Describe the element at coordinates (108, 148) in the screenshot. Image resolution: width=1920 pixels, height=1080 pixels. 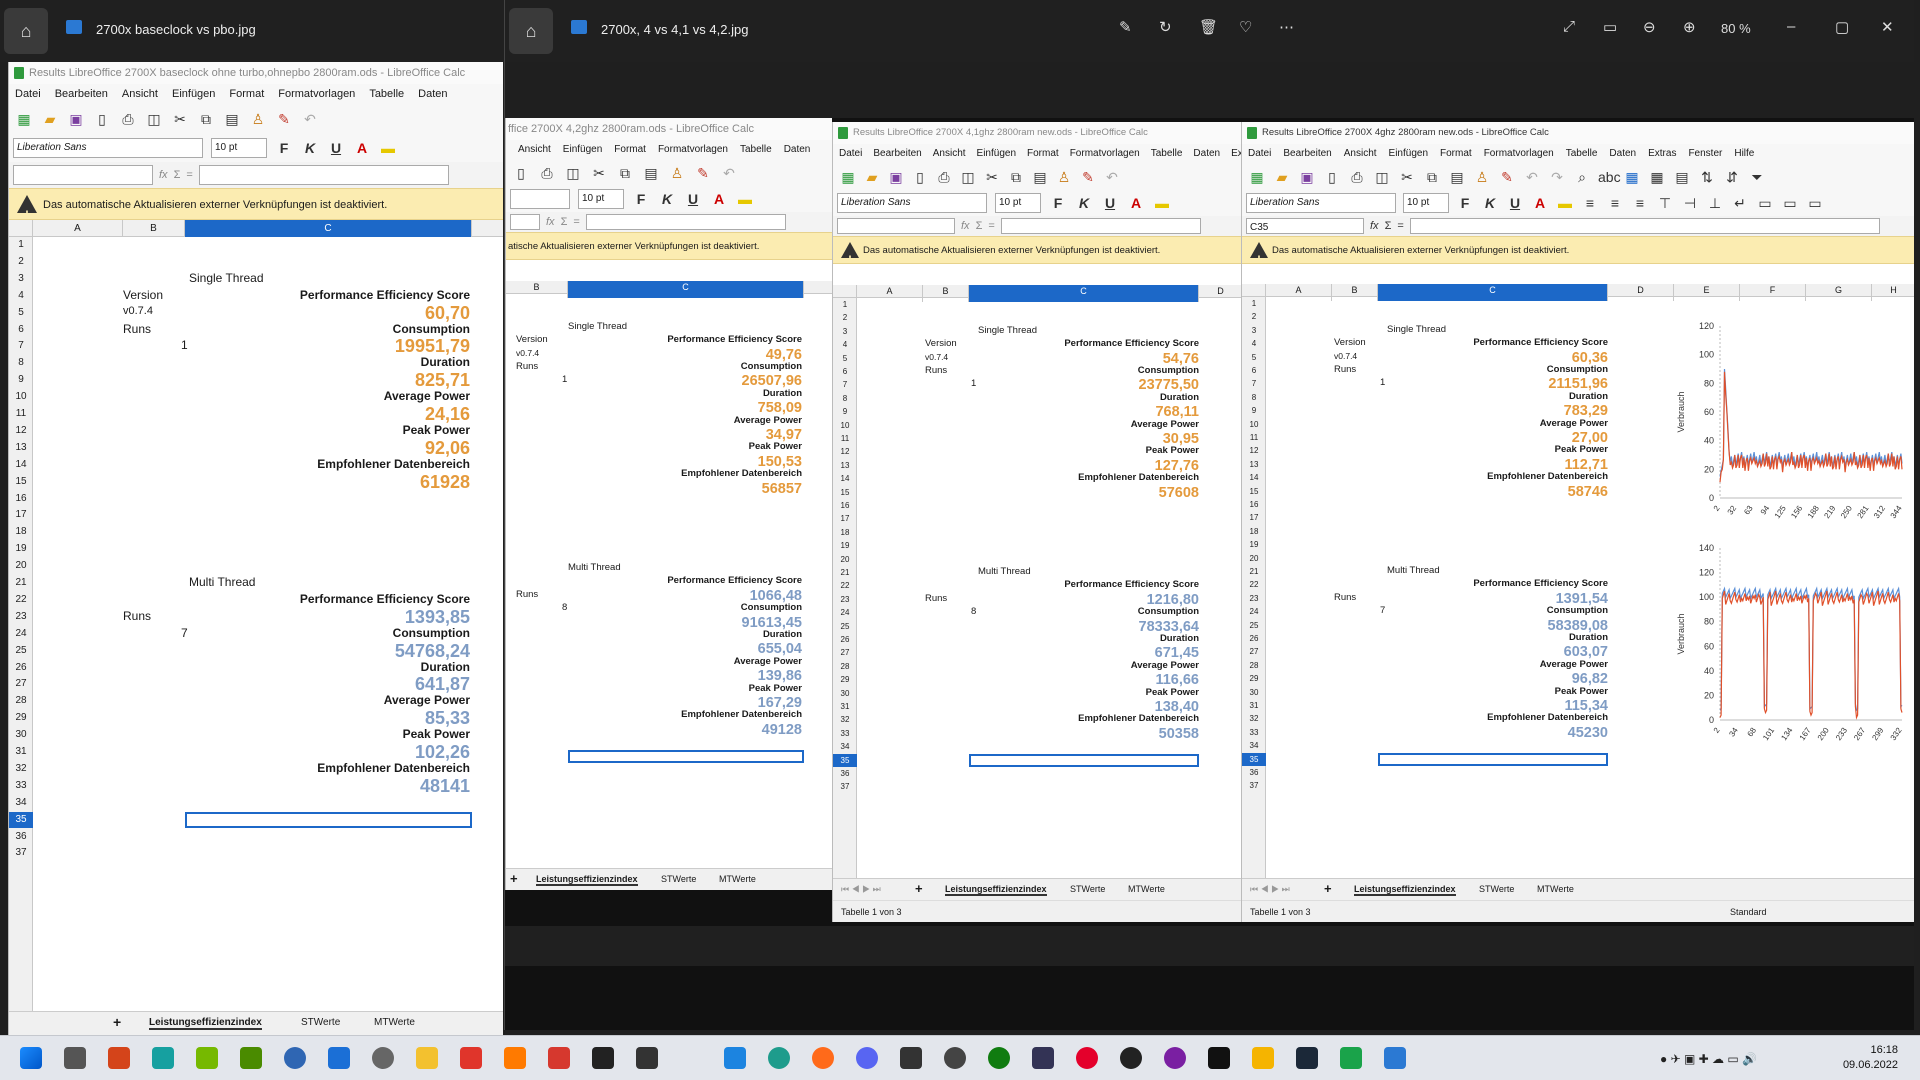
I see `font-name-box: Liberation Sans` at that location.